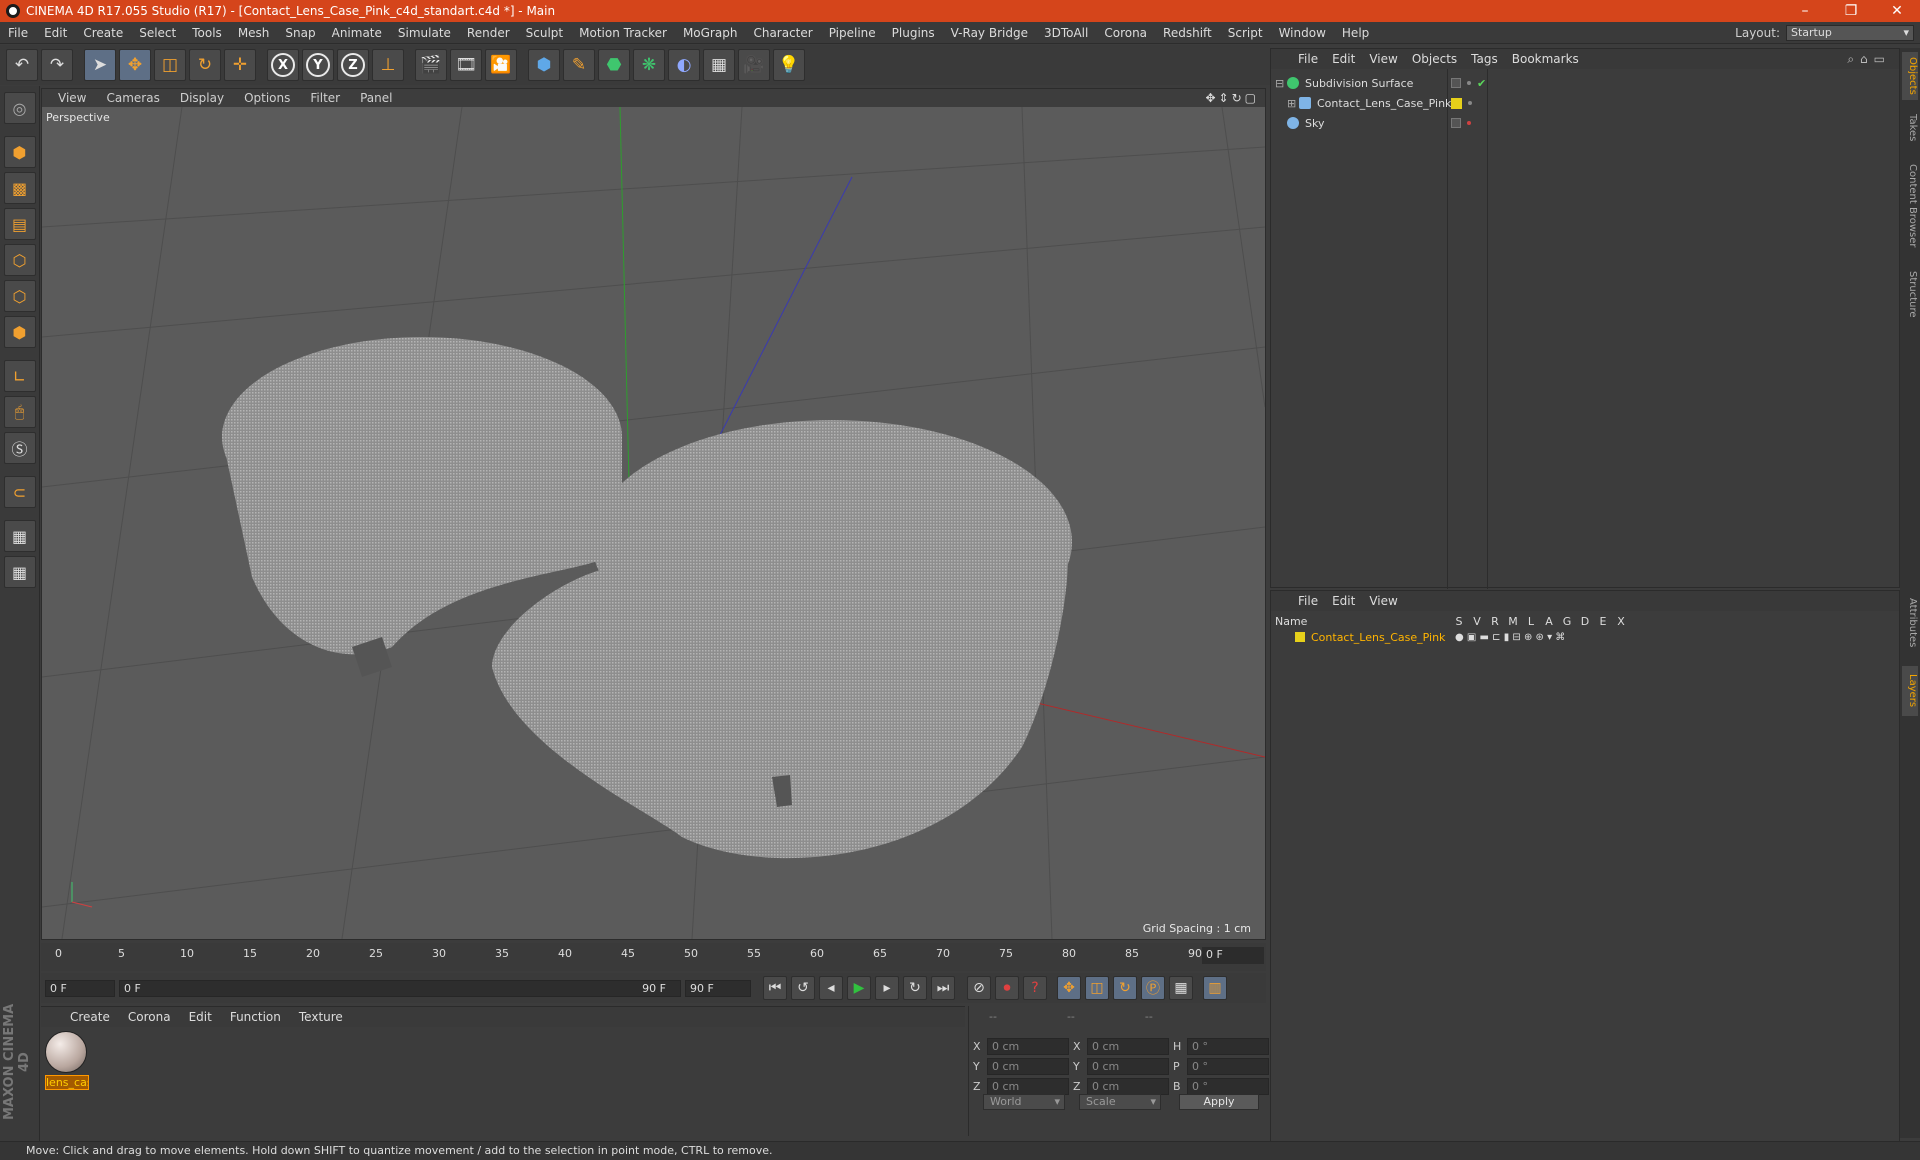 This screenshot has width=1920, height=1160. Describe the element at coordinates (1495, 621) in the screenshot. I see `col-render: R` at that location.